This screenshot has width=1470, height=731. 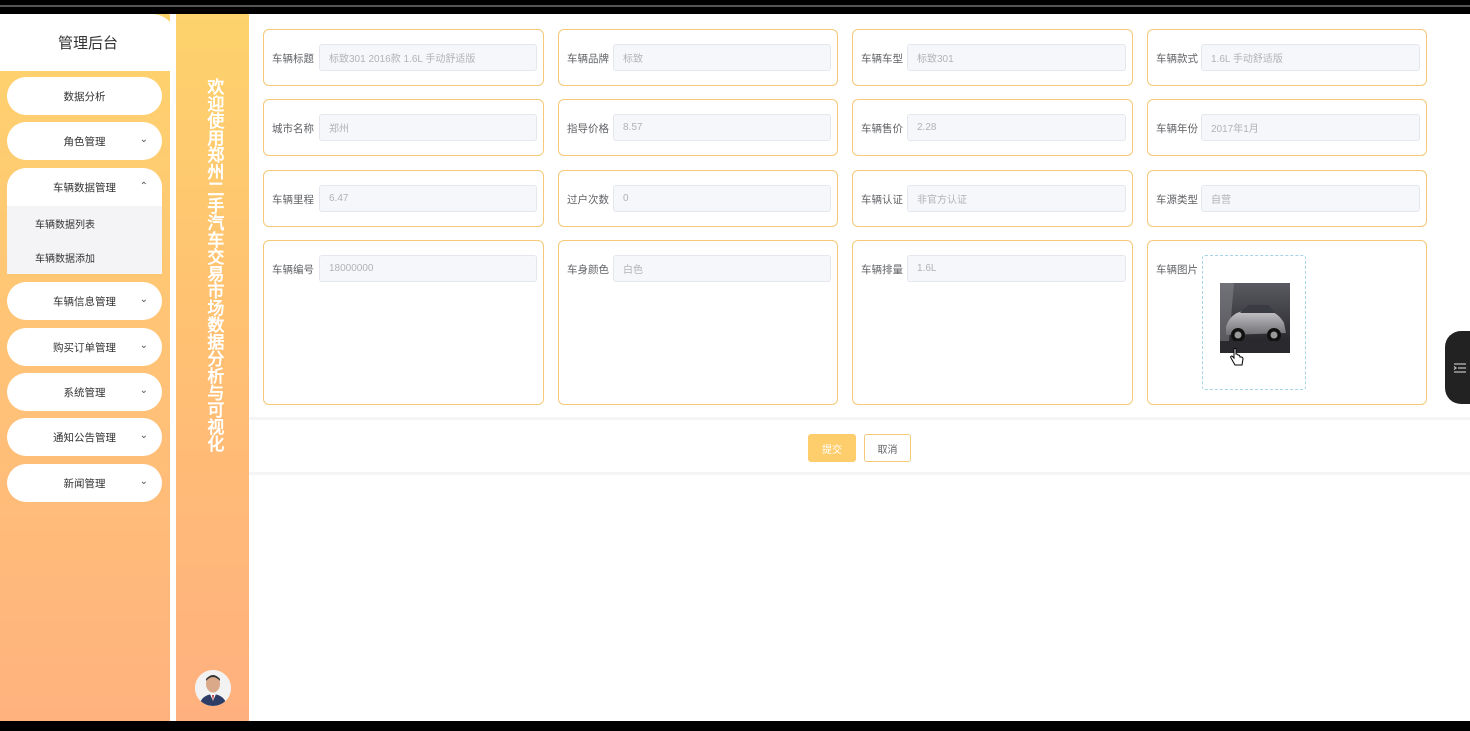 I want to click on sidebar-item-notice-management: 通知公告管理 ⌄, so click(x=84, y=437).